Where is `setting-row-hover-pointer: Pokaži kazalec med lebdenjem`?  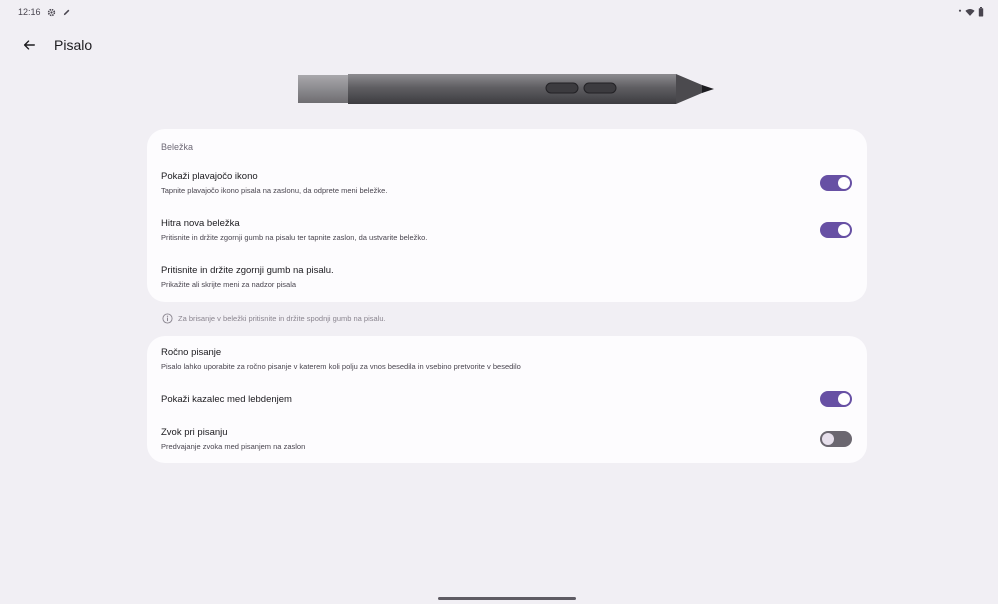
setting-row-hover-pointer: Pokaži kazalec med lebdenjem is located at coordinates (507, 399).